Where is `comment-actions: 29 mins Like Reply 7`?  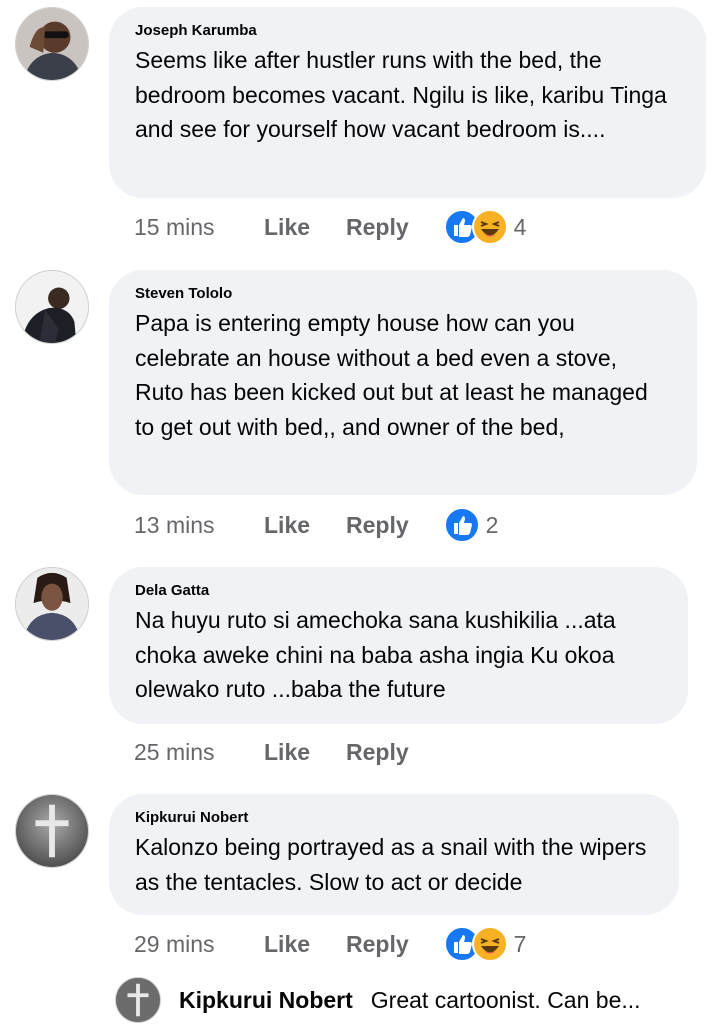 comment-actions: 29 mins Like Reply 7 is located at coordinates (330, 944).